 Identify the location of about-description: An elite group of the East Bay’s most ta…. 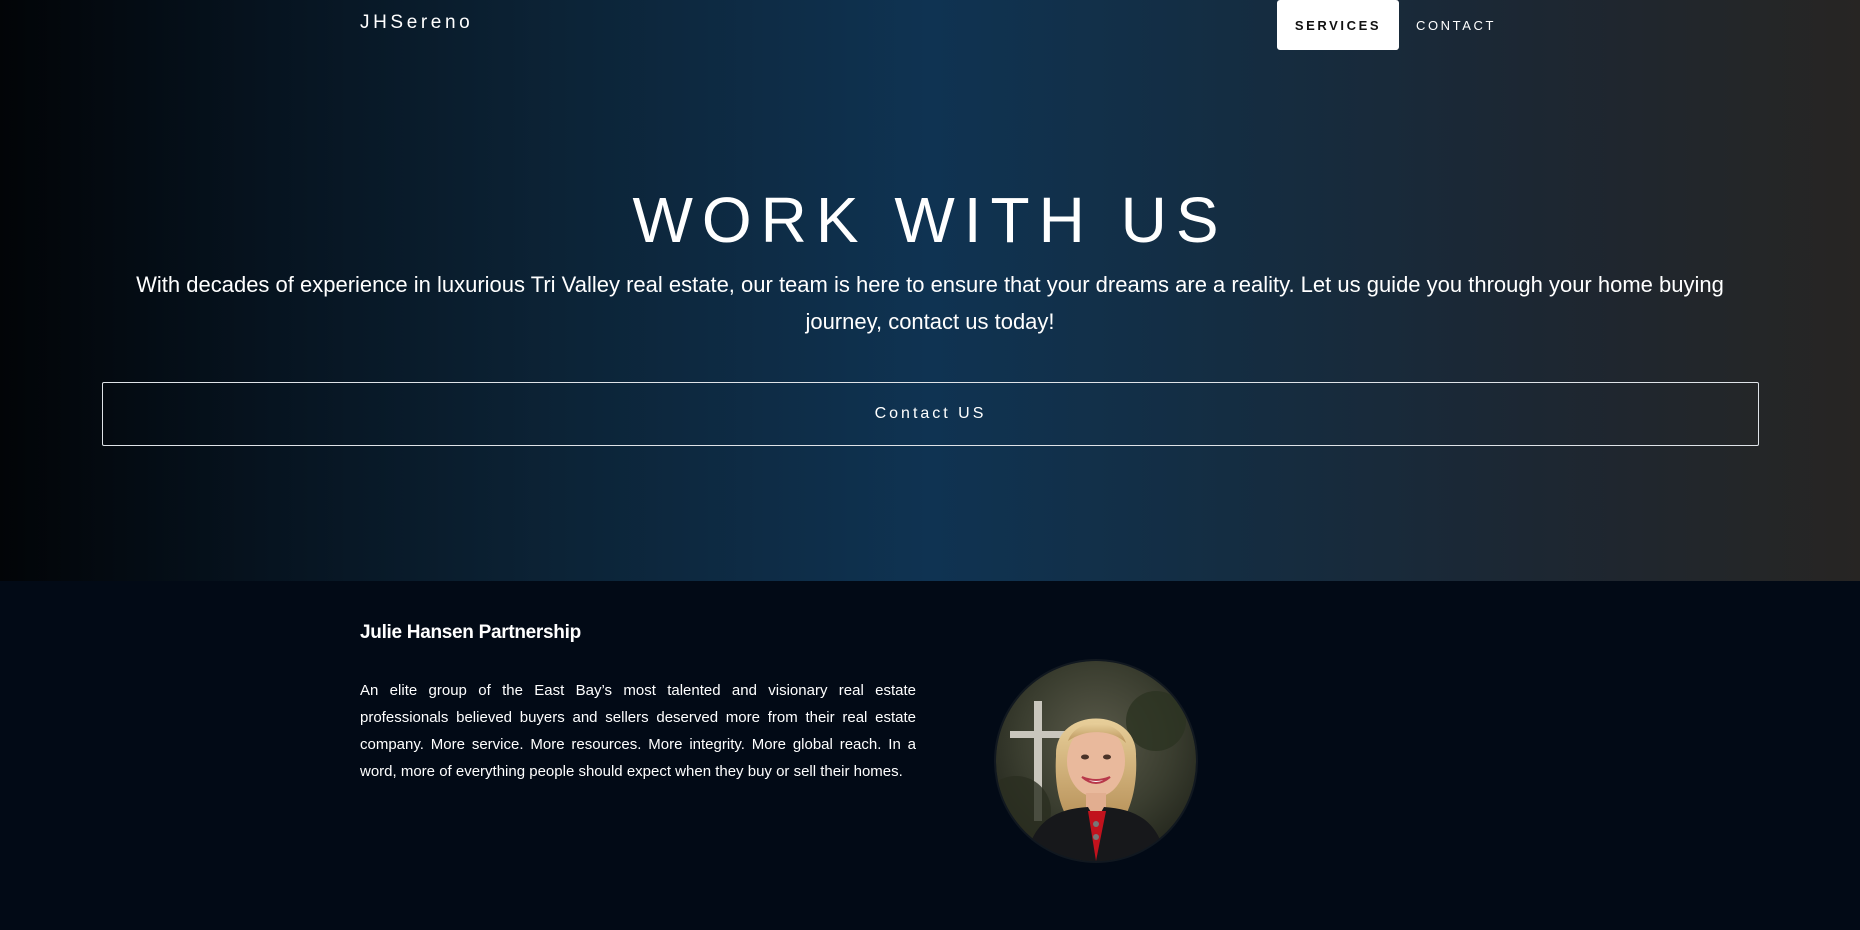
(638, 731).